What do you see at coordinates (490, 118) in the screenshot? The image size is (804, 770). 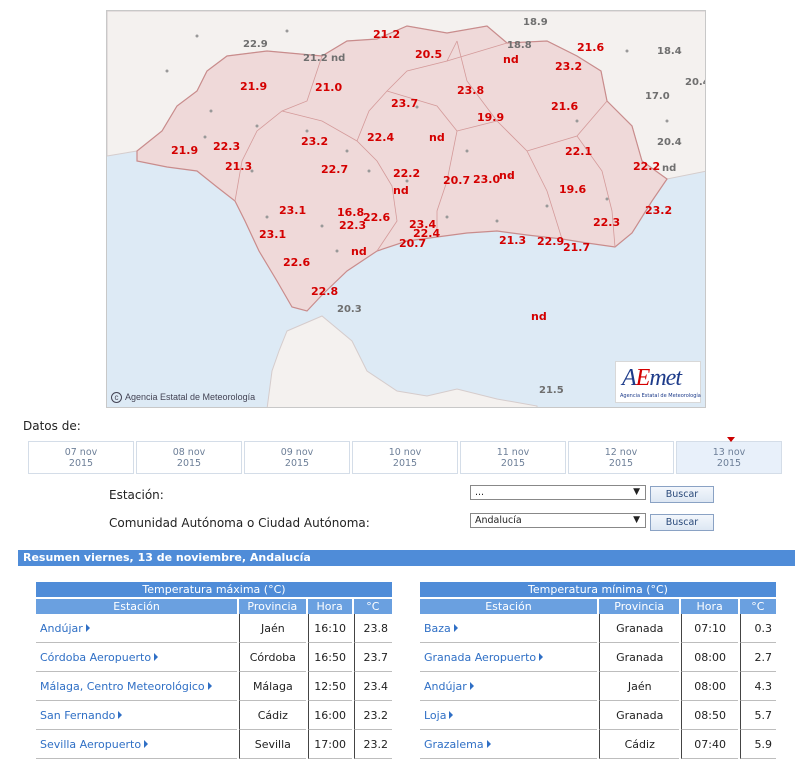 I see `map-temp-label: 19.9` at bounding box center [490, 118].